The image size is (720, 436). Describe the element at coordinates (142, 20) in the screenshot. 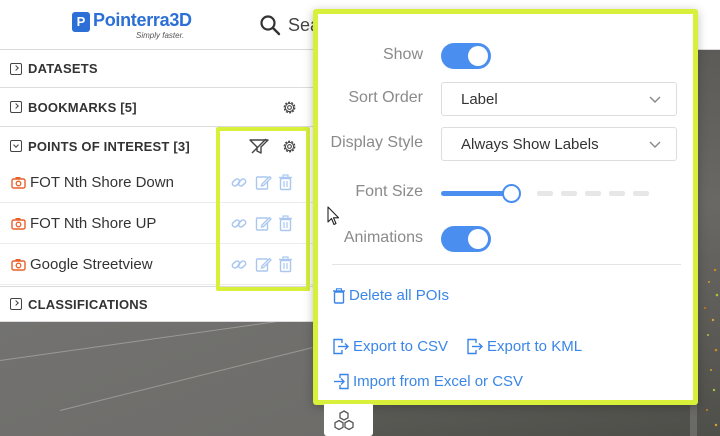

I see `logo-text: Pointerra3D` at that location.